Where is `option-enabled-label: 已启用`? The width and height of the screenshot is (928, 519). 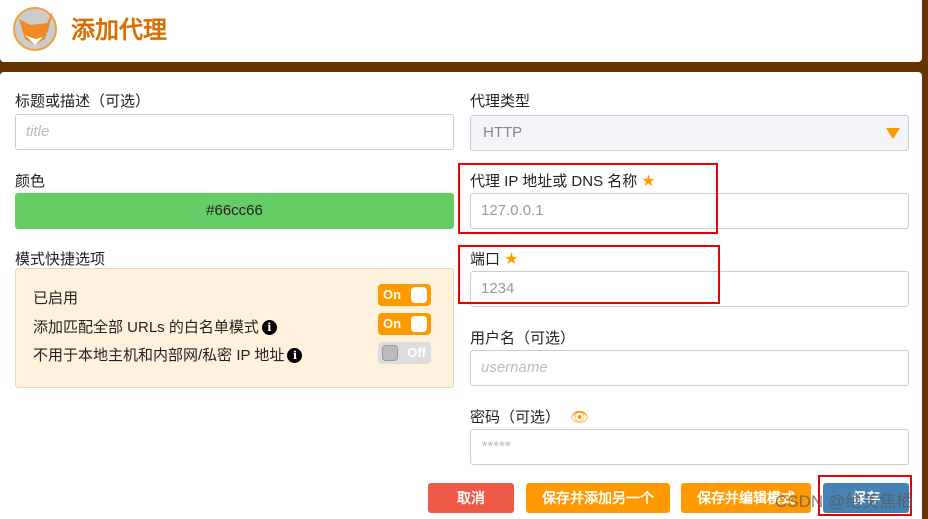 option-enabled-label: 已启用 is located at coordinates (56, 298).